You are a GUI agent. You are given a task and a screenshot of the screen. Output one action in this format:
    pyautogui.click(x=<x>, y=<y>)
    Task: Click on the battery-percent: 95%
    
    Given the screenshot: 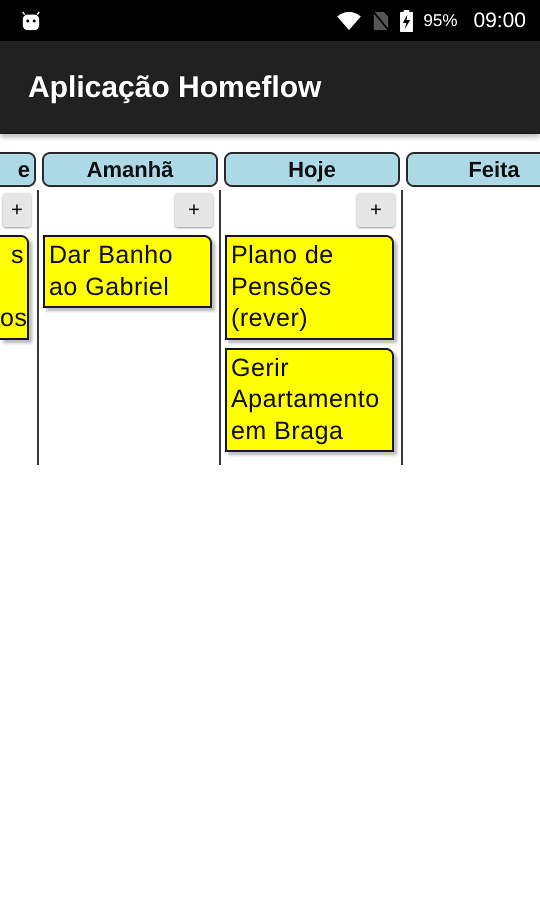 What is the action you would take?
    pyautogui.click(x=440, y=20)
    